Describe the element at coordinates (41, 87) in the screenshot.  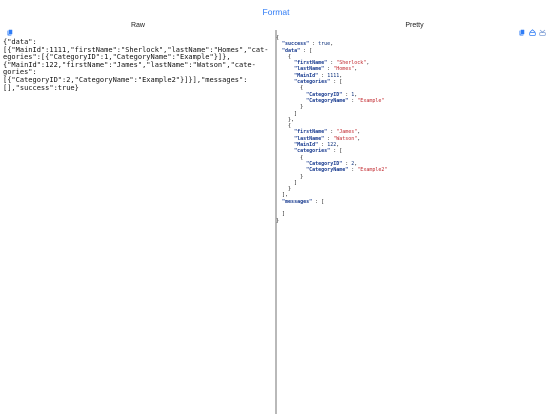
I see `raw-line: [],"success":true}` at that location.